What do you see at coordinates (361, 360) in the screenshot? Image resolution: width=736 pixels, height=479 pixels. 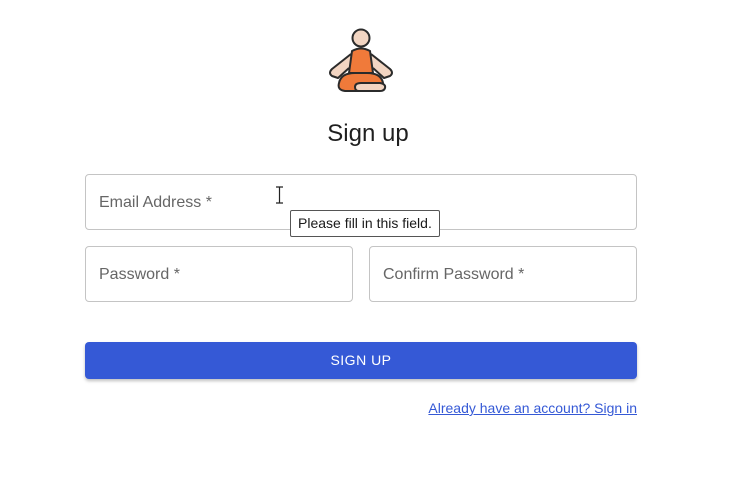 I see `sign-up-button: SIGN UP` at bounding box center [361, 360].